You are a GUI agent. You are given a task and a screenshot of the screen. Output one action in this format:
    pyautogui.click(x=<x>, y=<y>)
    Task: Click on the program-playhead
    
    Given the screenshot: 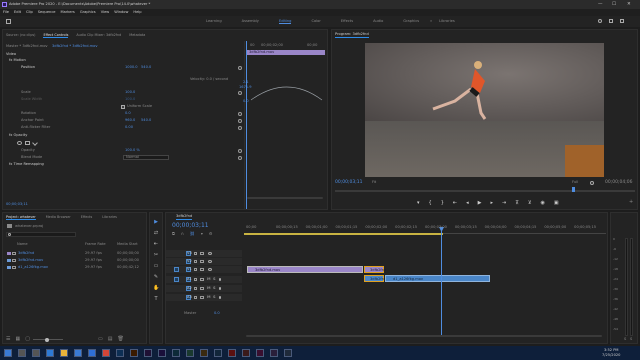 What is the action you would take?
    pyautogui.click(x=573, y=189)
    